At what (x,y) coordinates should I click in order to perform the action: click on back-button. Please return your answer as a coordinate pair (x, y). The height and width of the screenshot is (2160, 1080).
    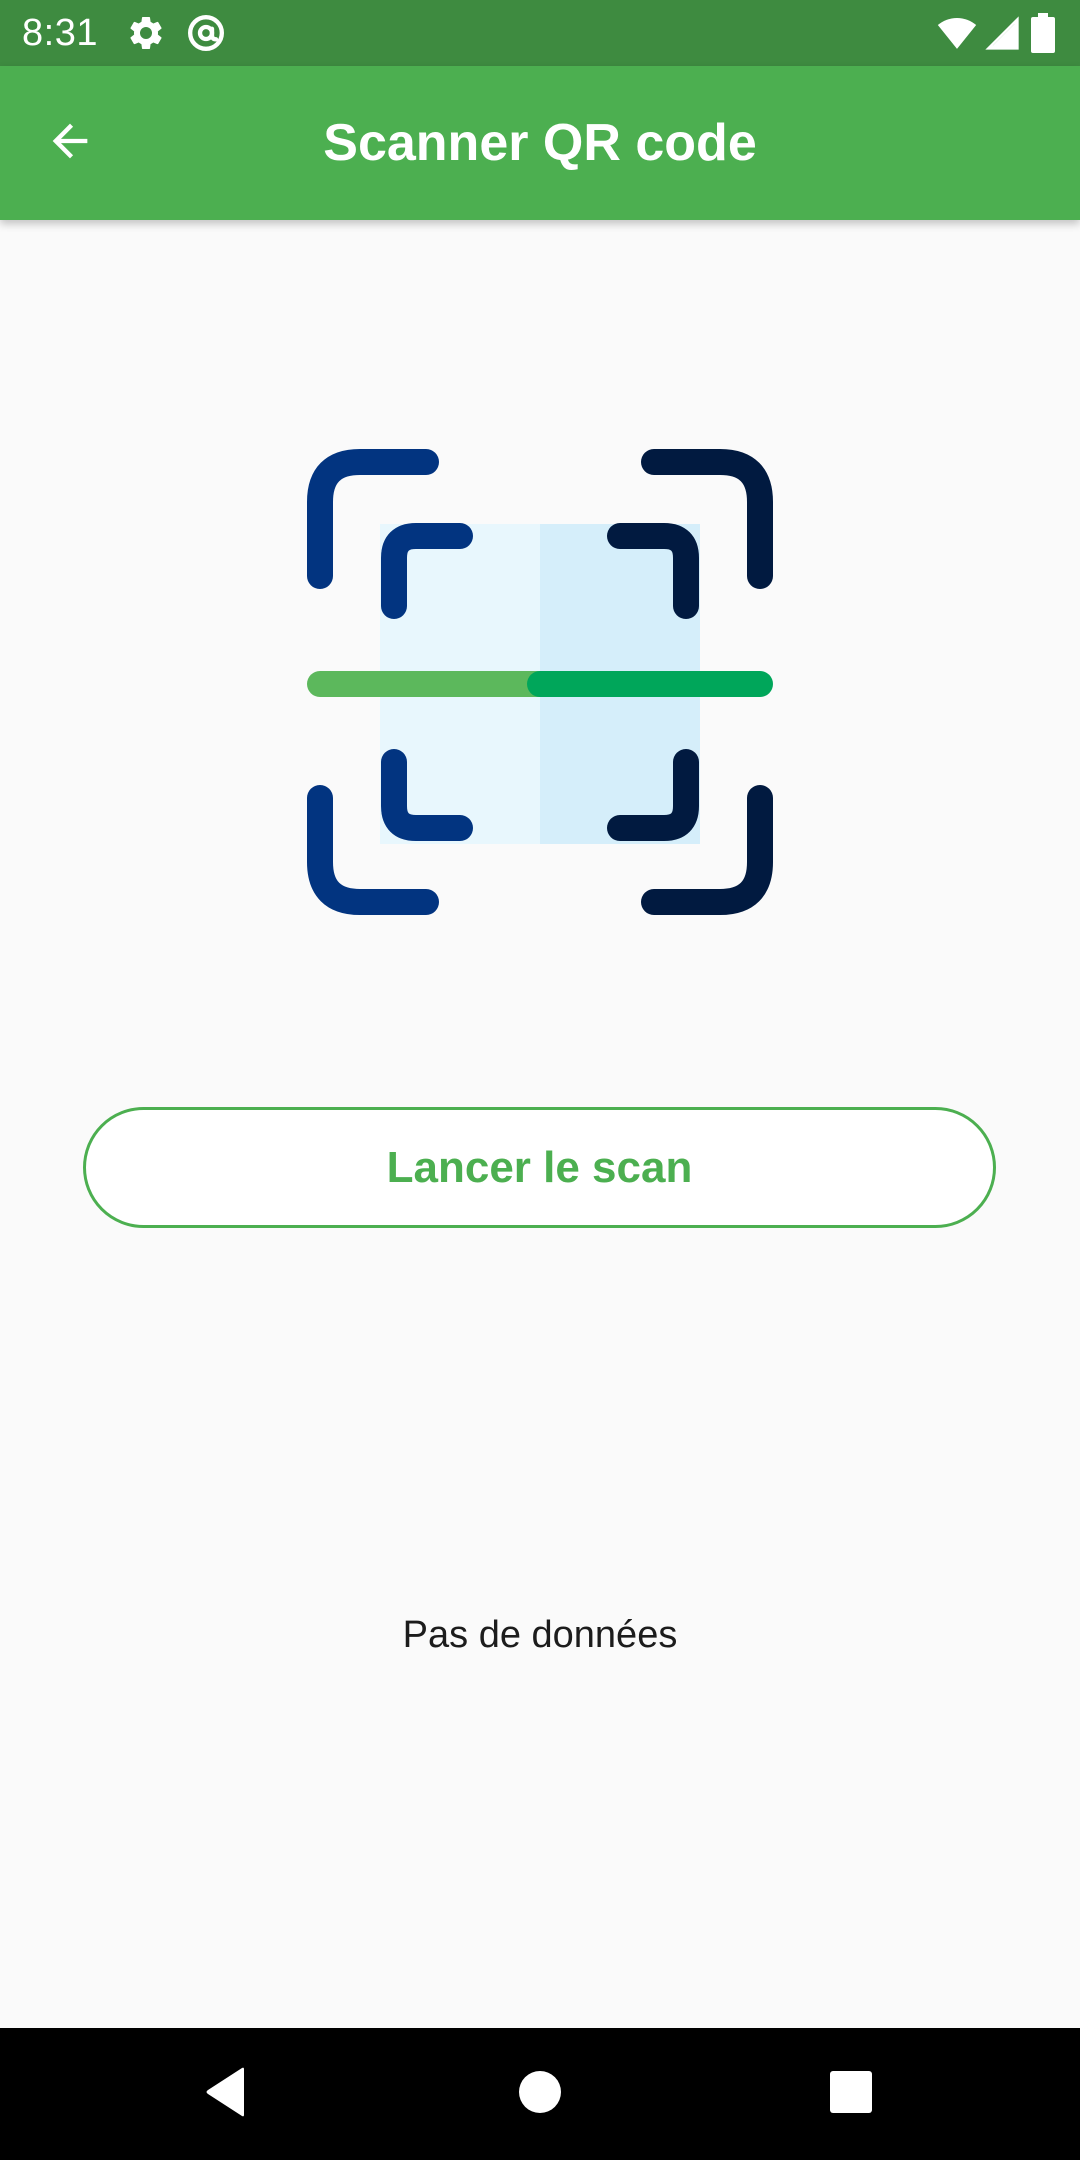
    Looking at the image, I should click on (70, 143).